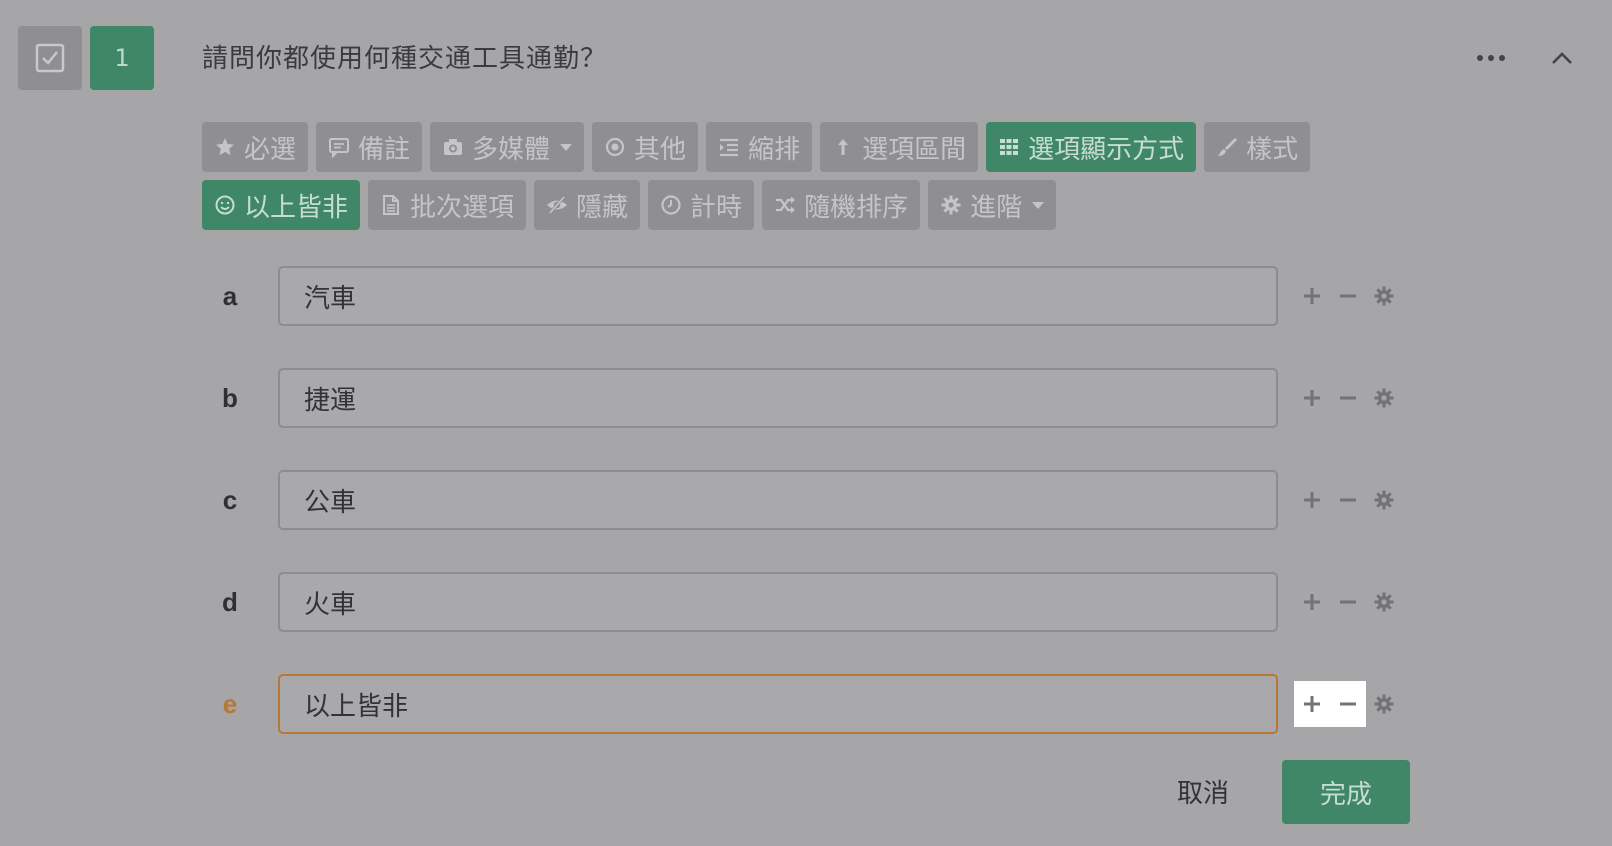  I want to click on checkbox-checked-icon, so click(50, 58).